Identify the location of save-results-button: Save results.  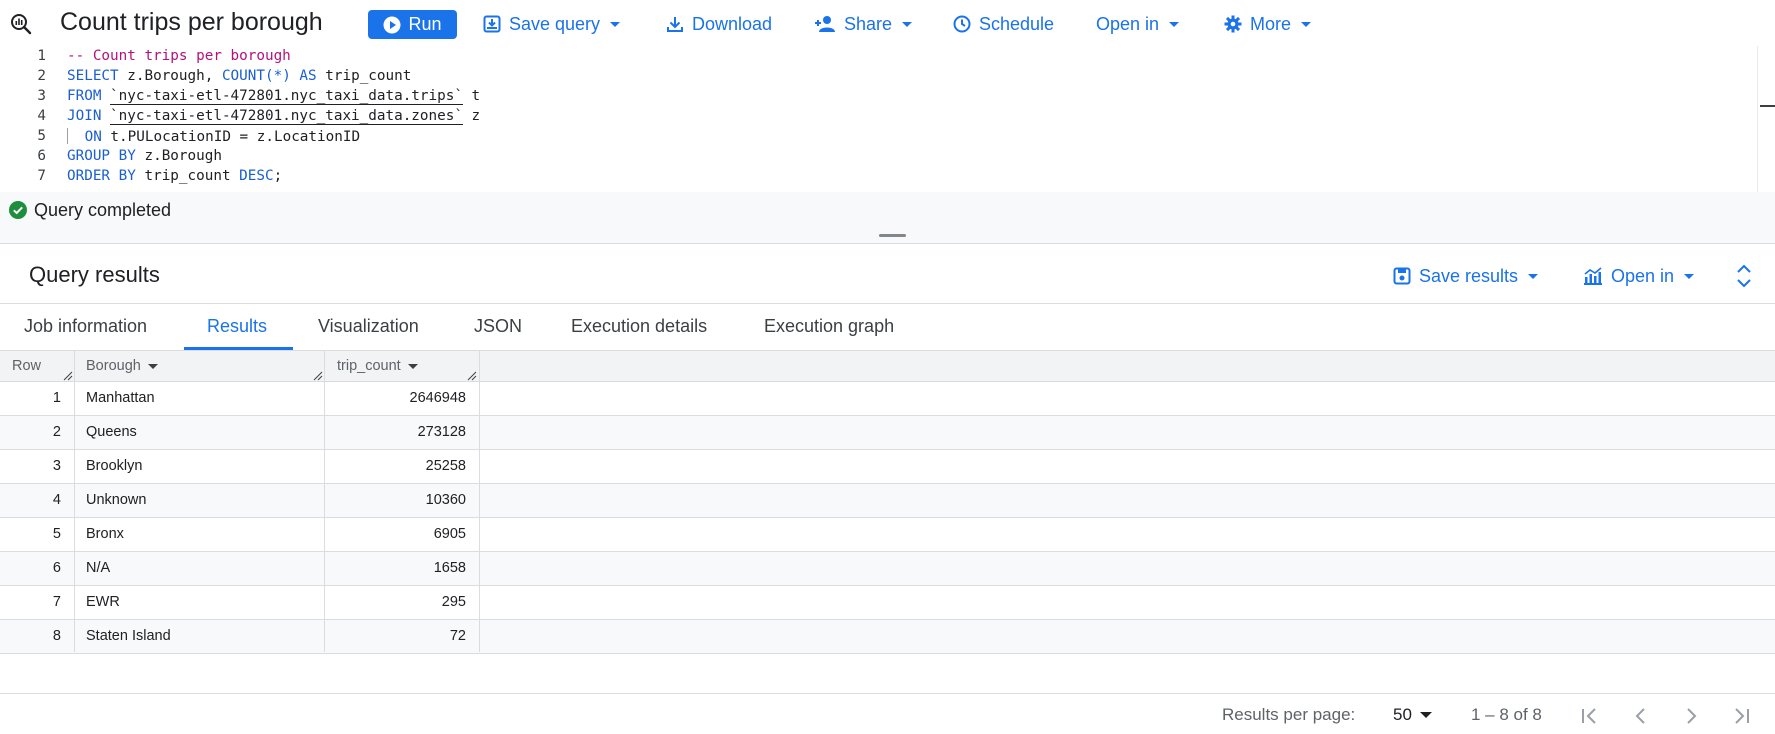
(1466, 276).